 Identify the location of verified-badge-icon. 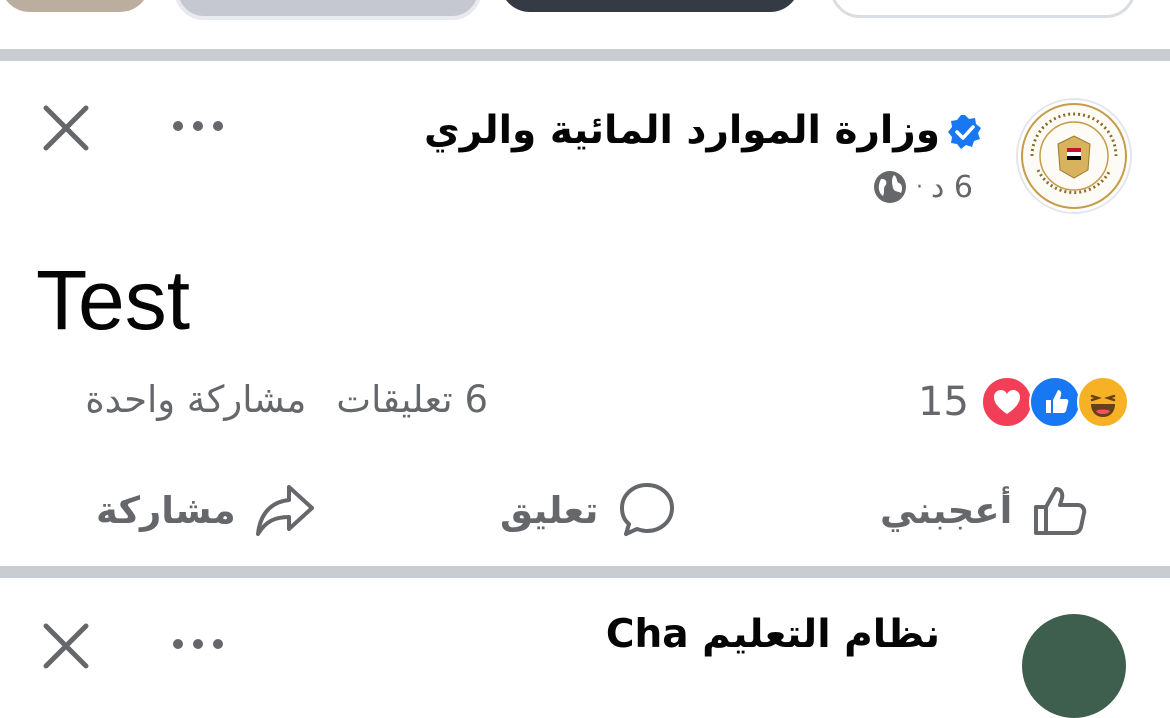
(964, 132).